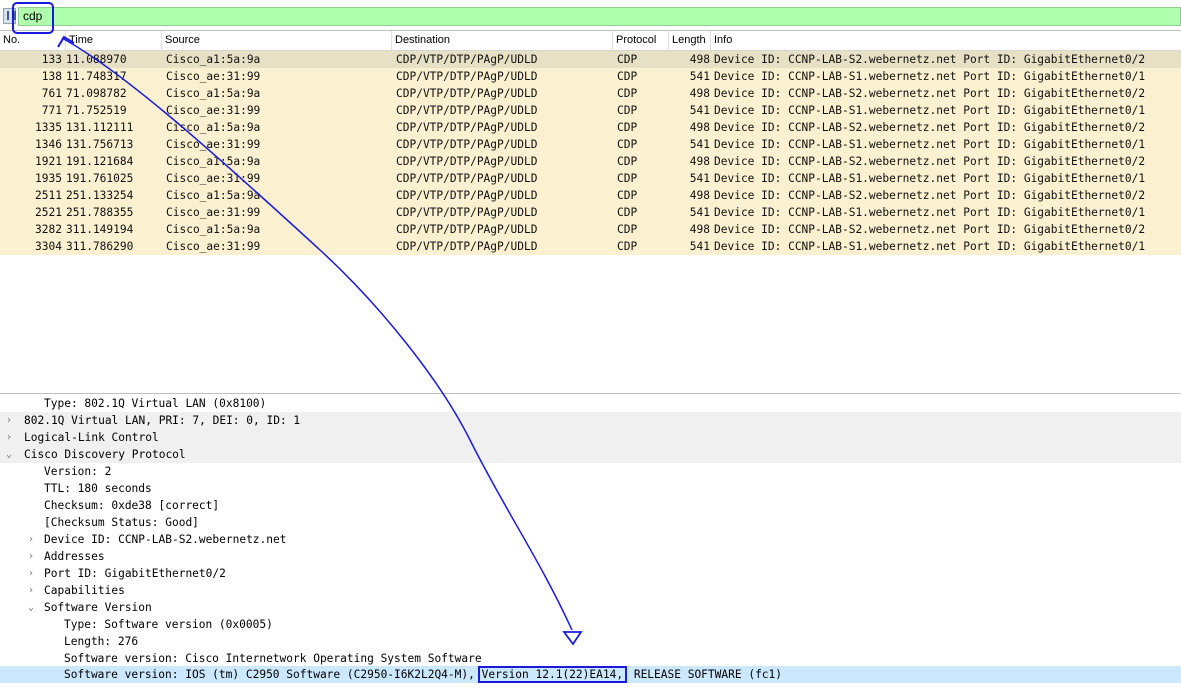  What do you see at coordinates (100, 229) in the screenshot?
I see `packet-time: 311.149194` at bounding box center [100, 229].